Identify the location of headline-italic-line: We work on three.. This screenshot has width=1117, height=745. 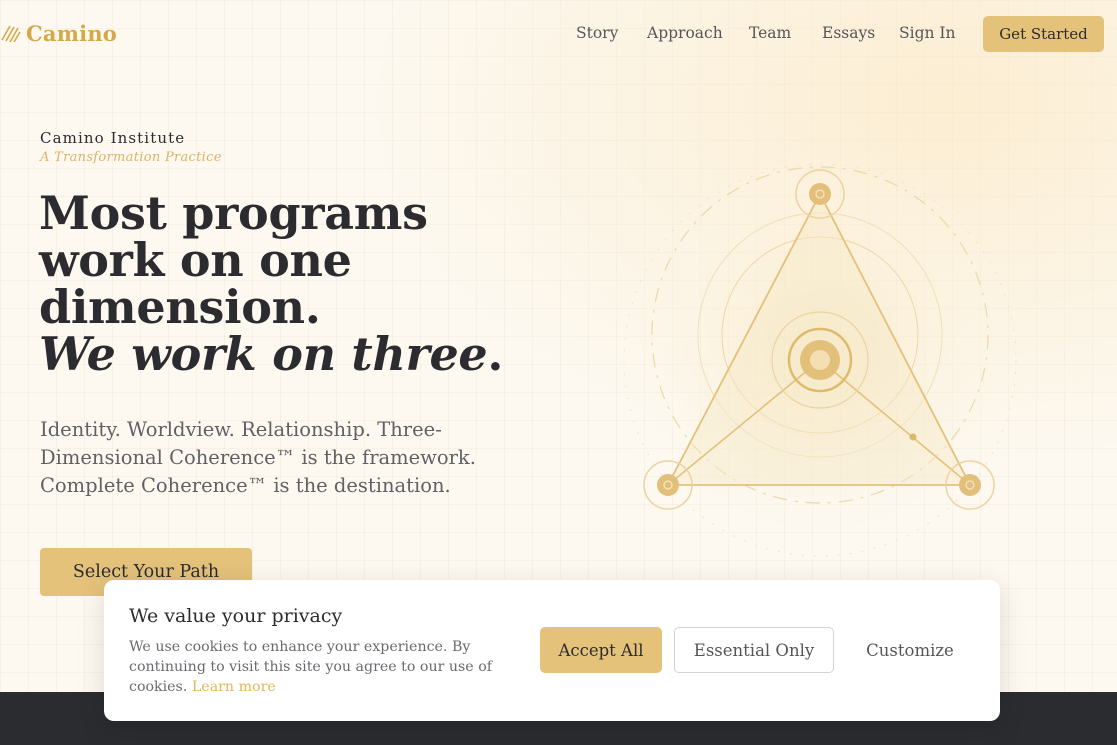
(299, 354).